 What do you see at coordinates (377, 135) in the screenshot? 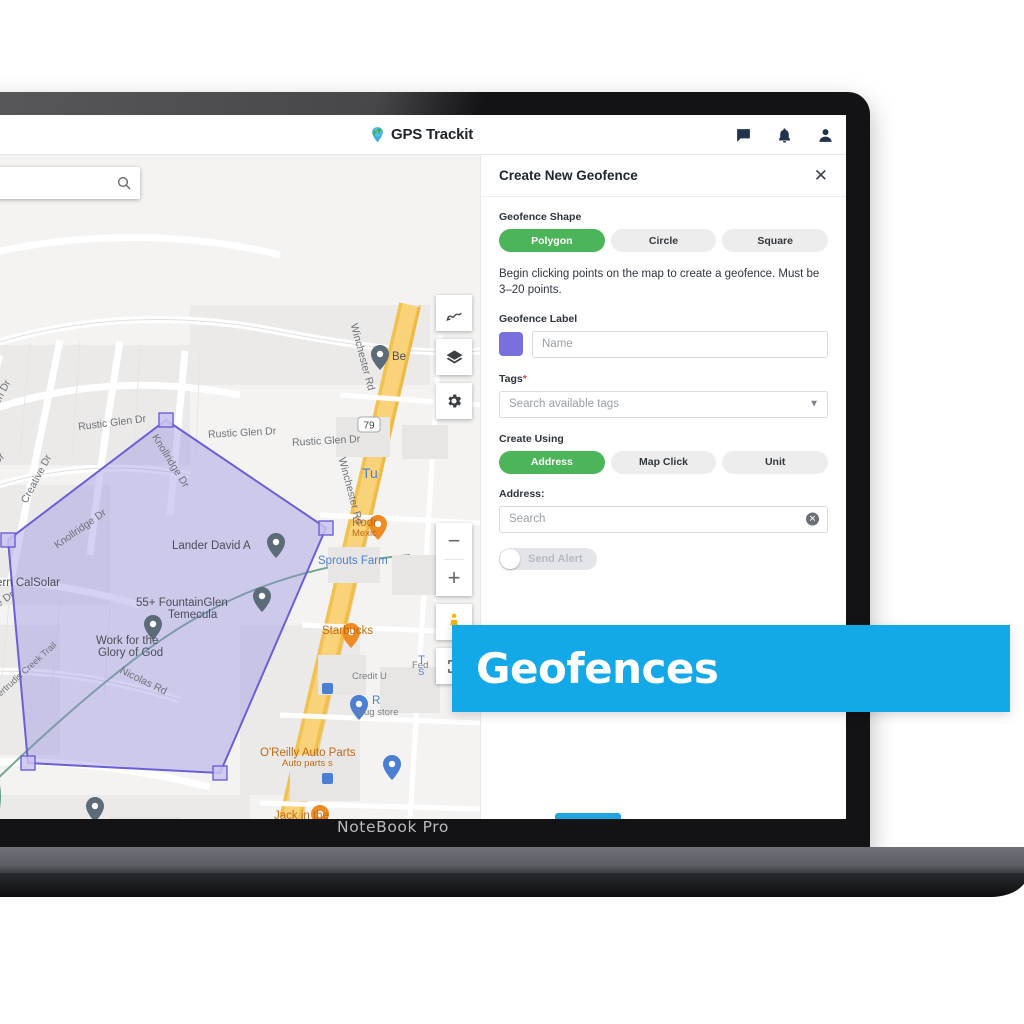
I see `globe-pin-icon` at bounding box center [377, 135].